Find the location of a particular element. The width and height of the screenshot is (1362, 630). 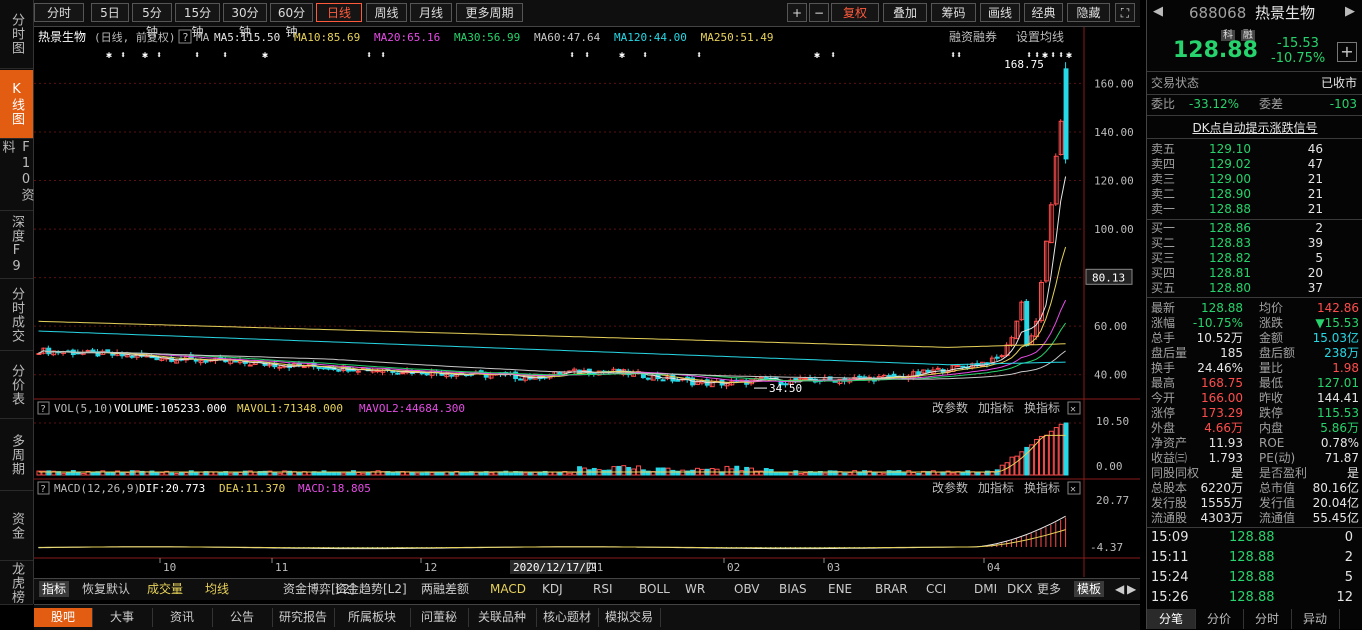

quote-tab-1: 分价 is located at coordinates (1219, 619).